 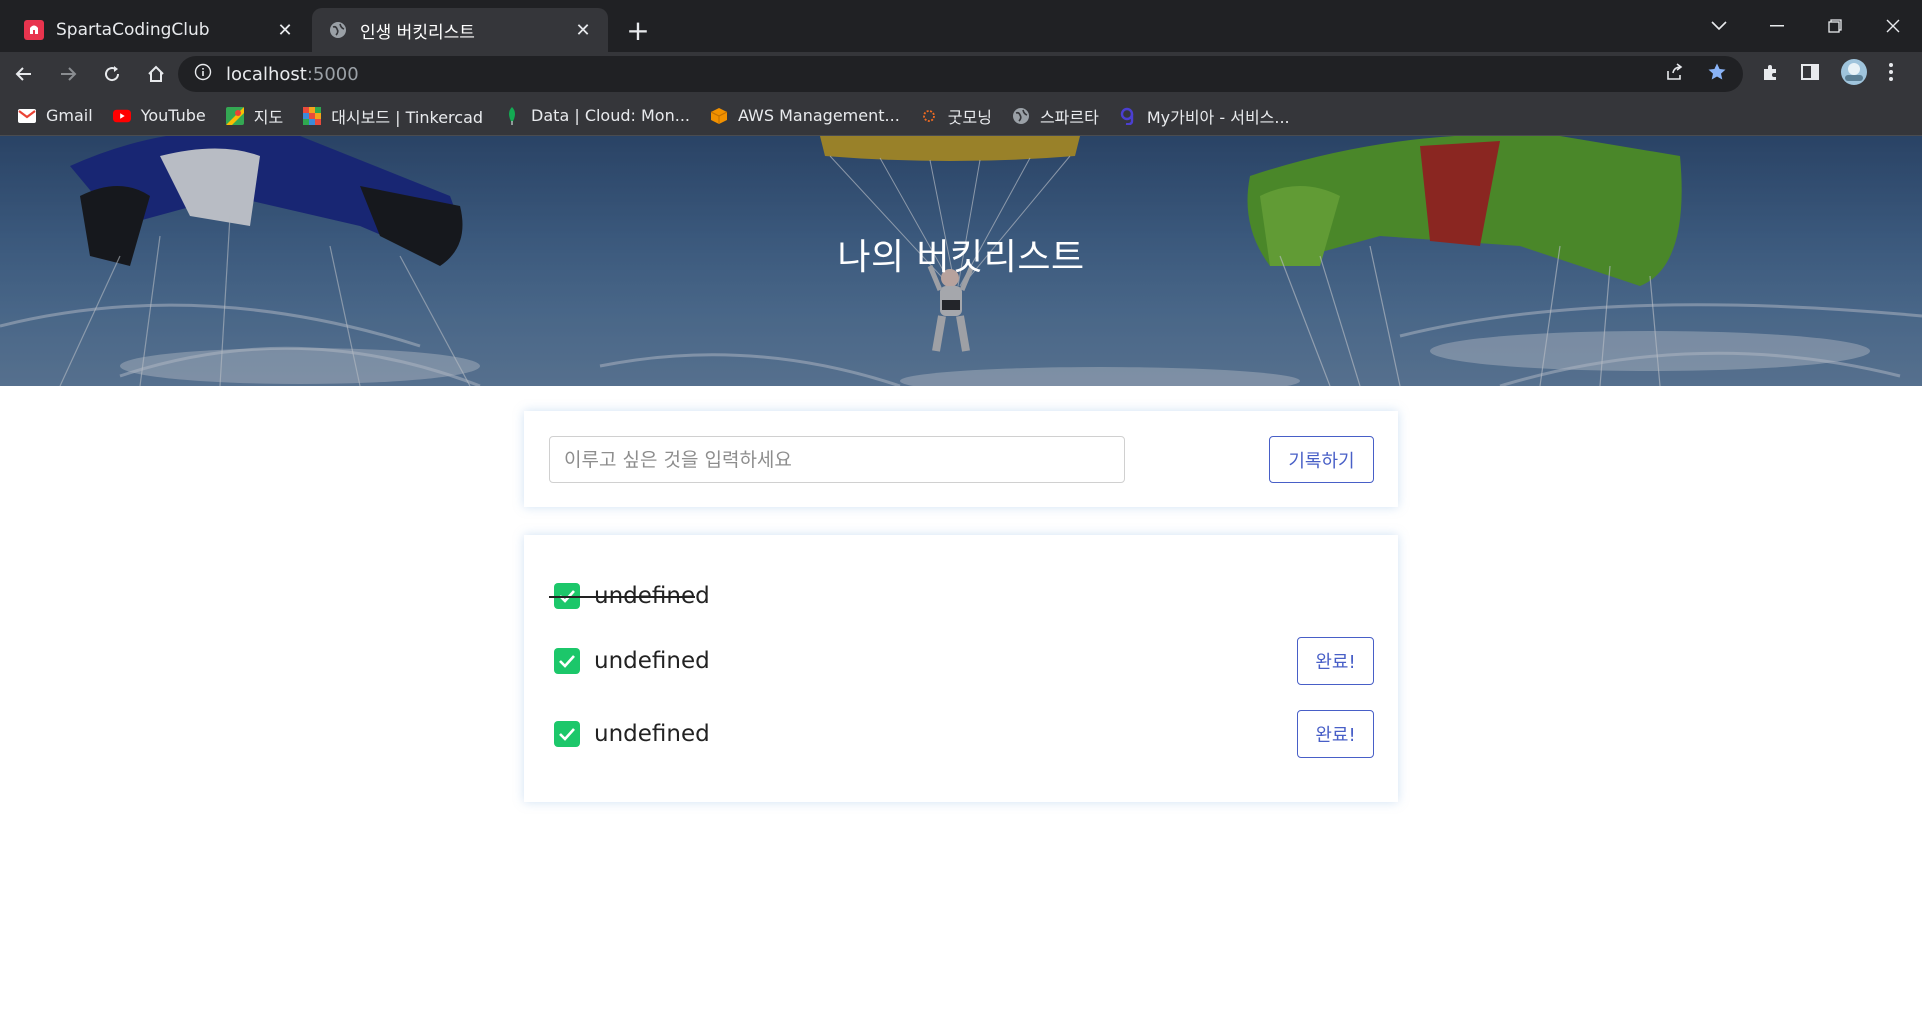 I want to click on site-info-icon, so click(x=203, y=74).